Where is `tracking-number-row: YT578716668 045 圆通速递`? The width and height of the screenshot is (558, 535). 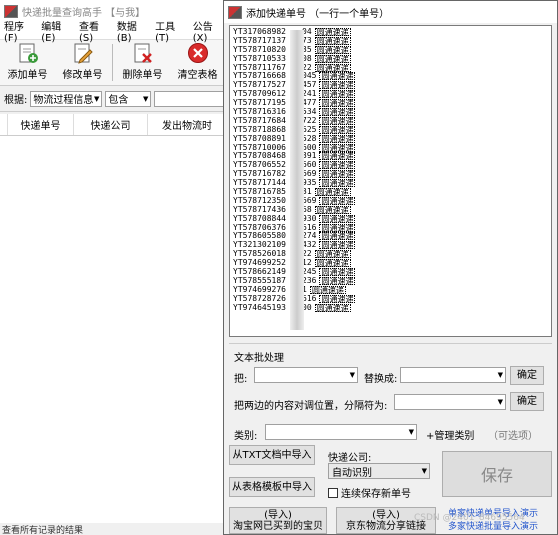 tracking-number-row: YT578716668 045 圆通速递 is located at coordinates (390, 76).